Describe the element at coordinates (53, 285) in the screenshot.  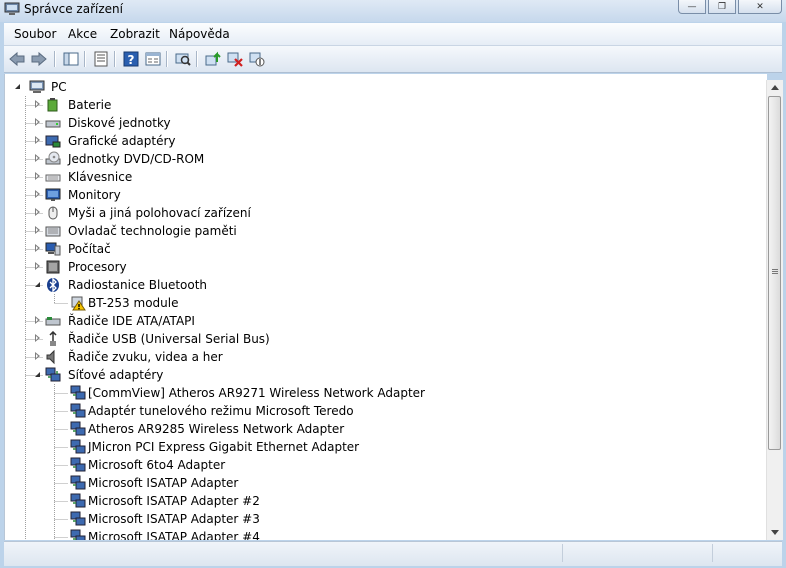
I see `bluetooth-icon` at that location.